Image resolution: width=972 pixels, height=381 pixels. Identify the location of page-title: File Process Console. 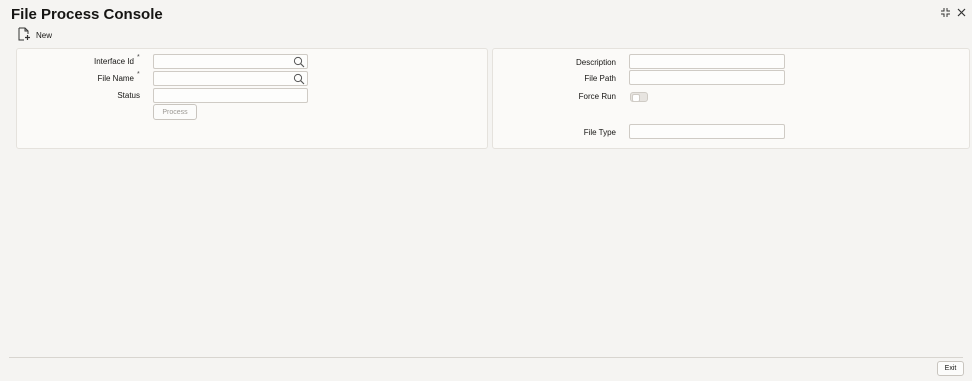
(87, 14).